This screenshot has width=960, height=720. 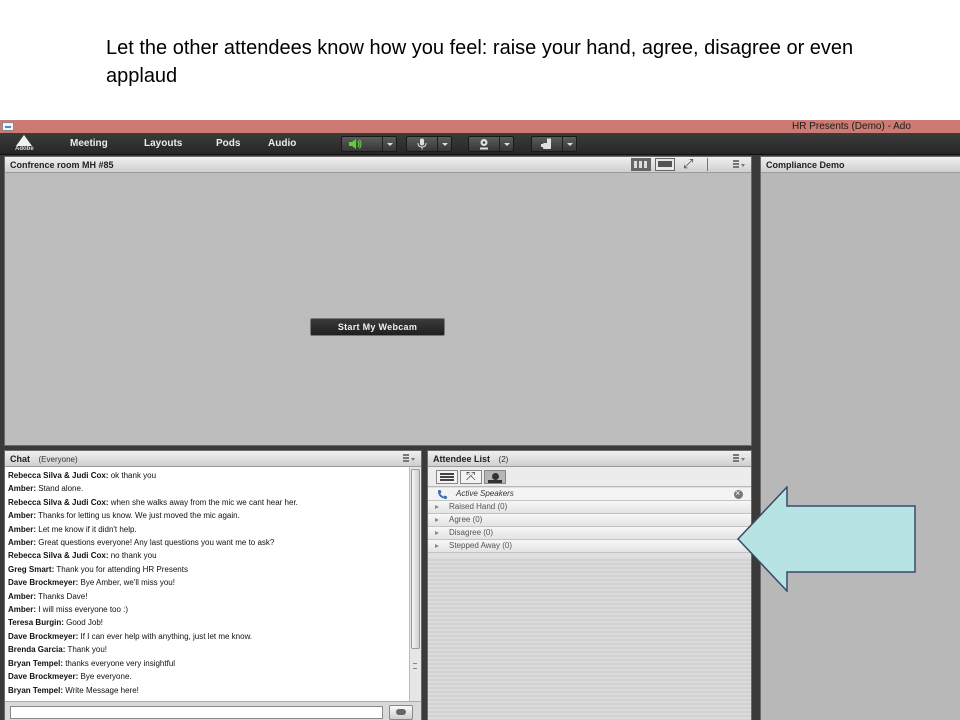 What do you see at coordinates (207, 676) in the screenshot?
I see `chat-message: Dave Brockmeyer: Bye everyone.` at bounding box center [207, 676].